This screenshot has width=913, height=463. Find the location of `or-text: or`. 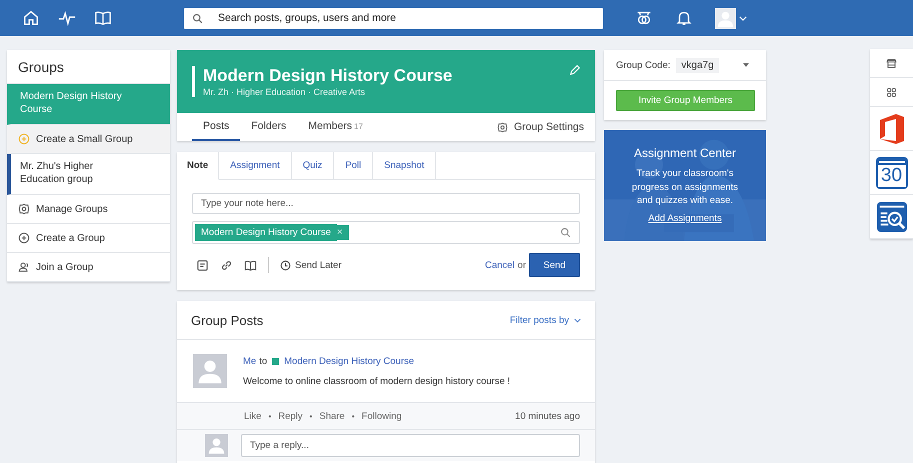

or-text: or is located at coordinates (522, 265).